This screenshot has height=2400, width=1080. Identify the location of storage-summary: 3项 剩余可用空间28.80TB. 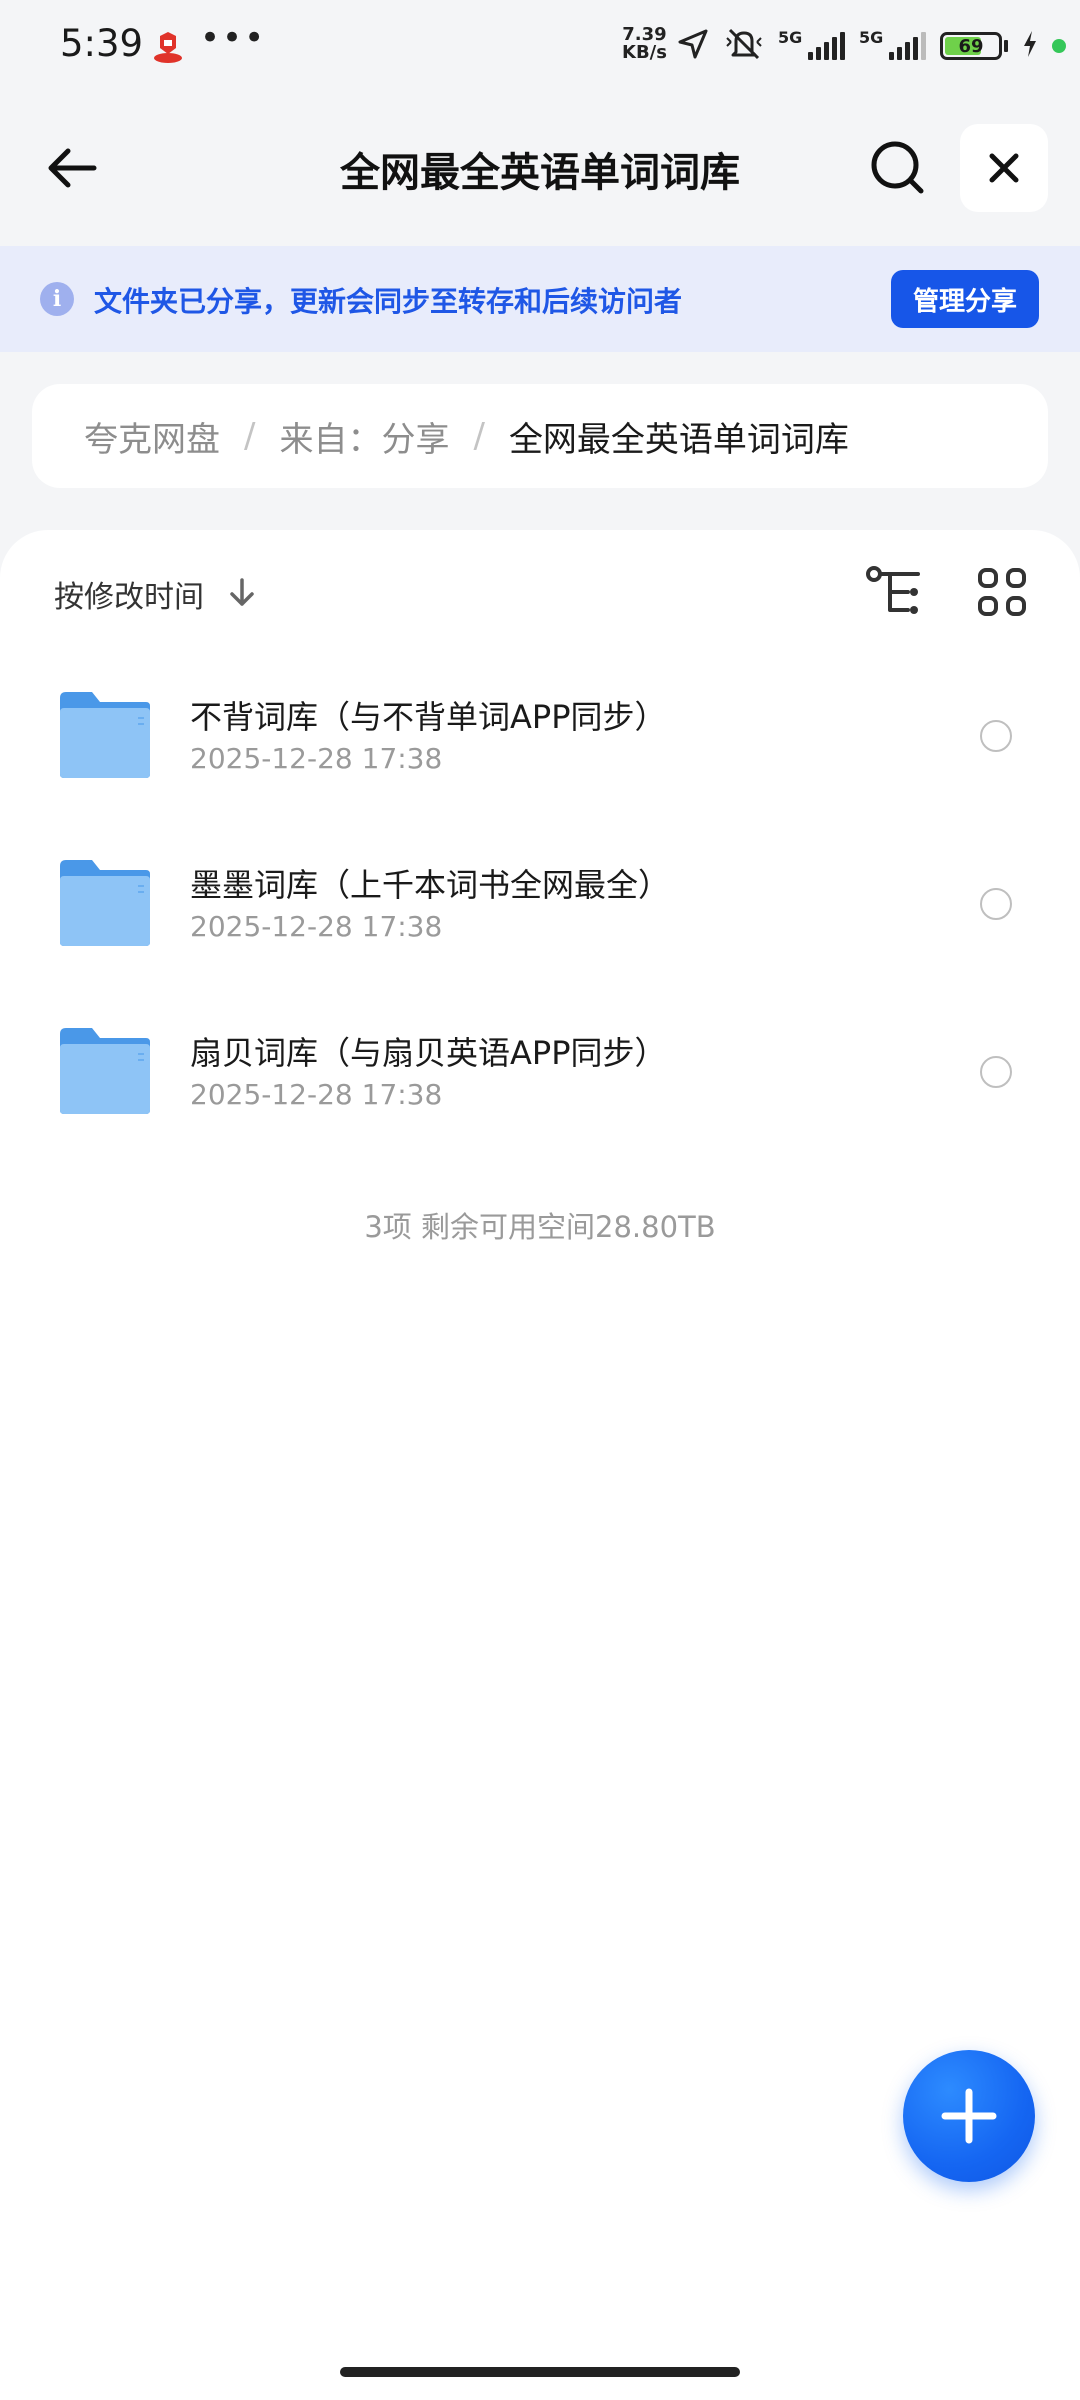
(540, 1227).